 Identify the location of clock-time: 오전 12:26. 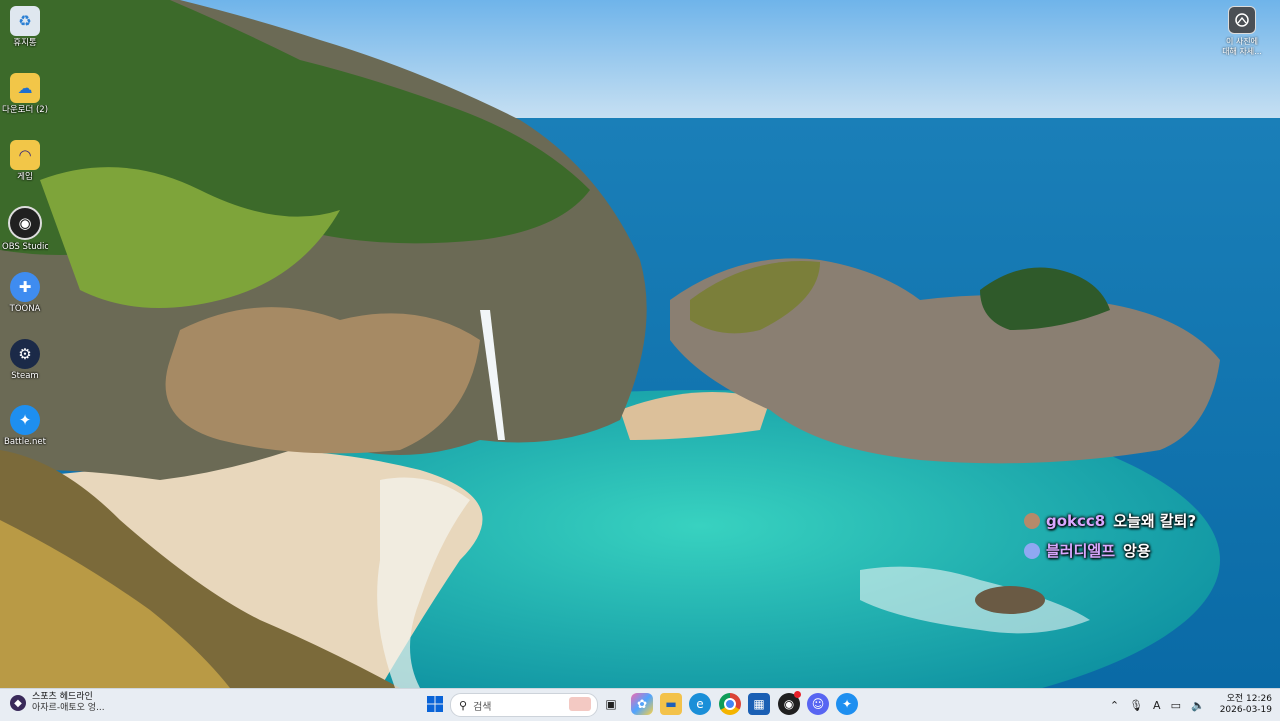
(1249, 699).